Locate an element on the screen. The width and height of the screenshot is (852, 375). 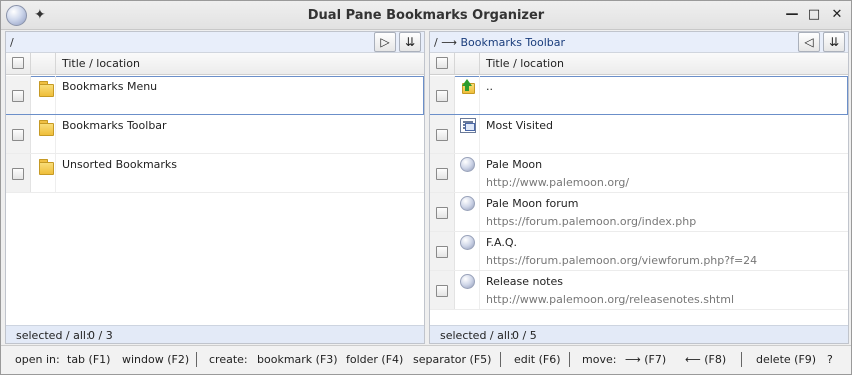
edit-button: edit (F6) is located at coordinates (537, 359).